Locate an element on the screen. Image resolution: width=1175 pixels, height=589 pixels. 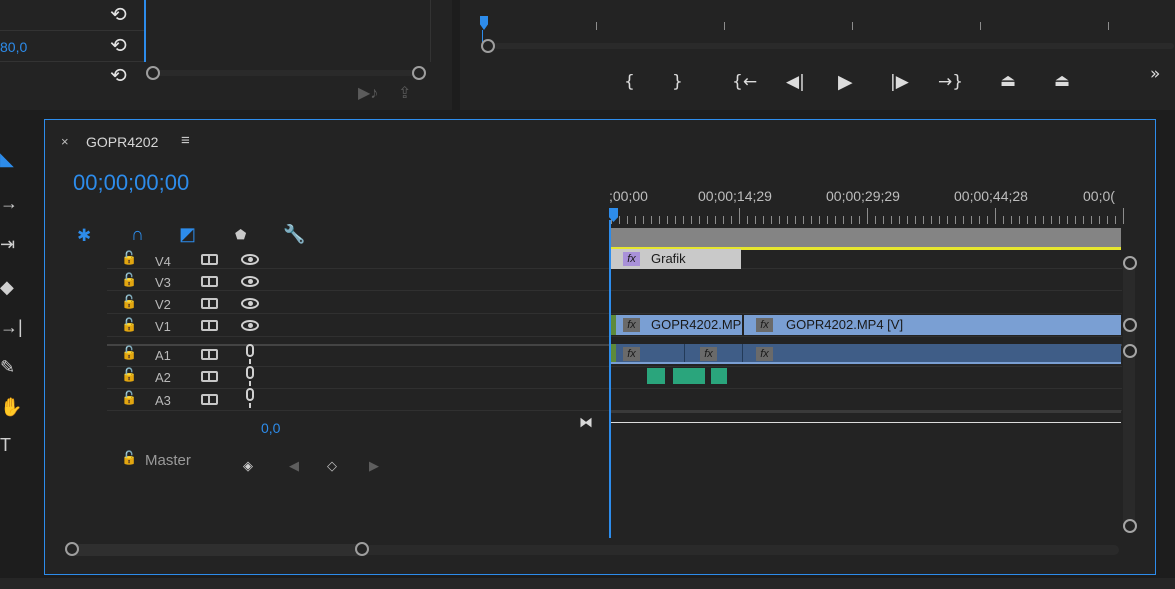
more-controls-icon: » is located at coordinates (1155, 74).